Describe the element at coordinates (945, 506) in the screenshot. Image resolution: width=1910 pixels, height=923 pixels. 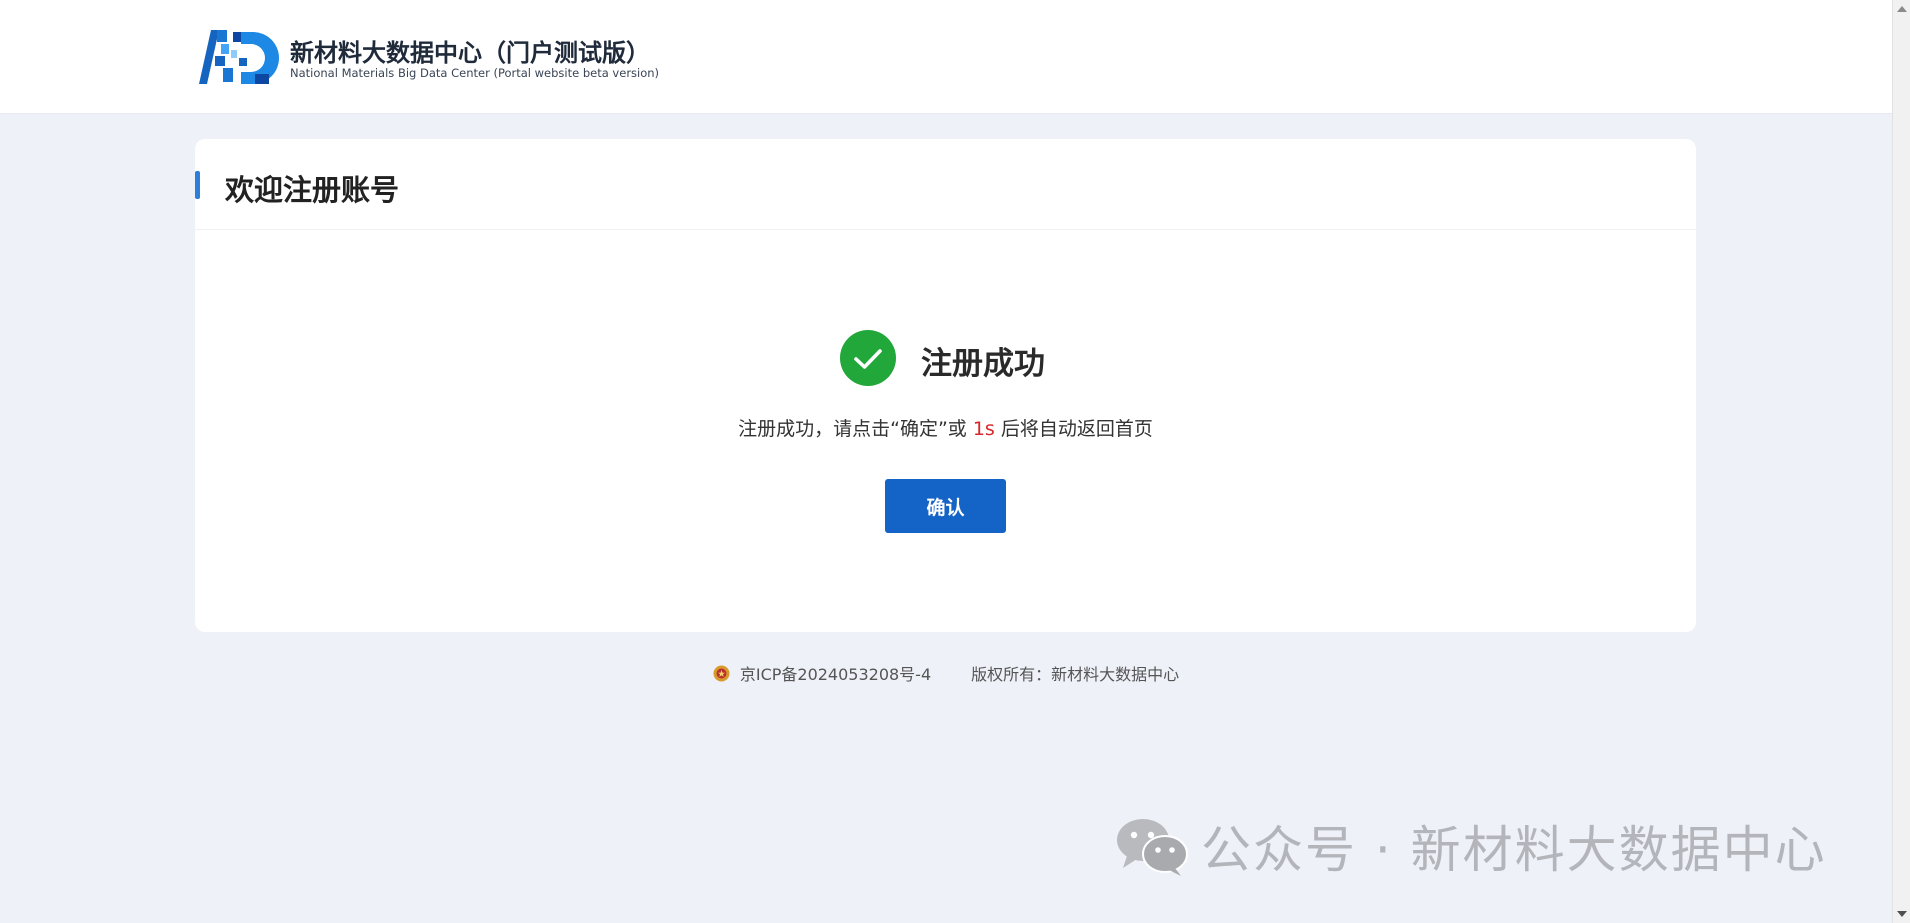
I see `confirm-button: 确认` at that location.